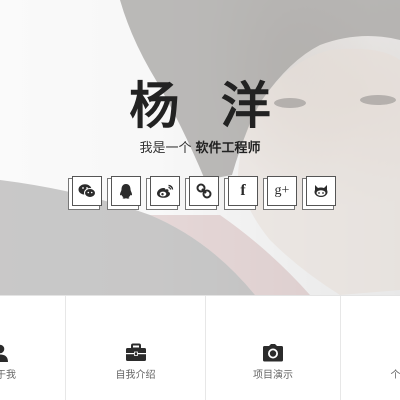 This screenshot has width=400, height=400. I want to click on google-plus-link: g+, so click(282, 191).